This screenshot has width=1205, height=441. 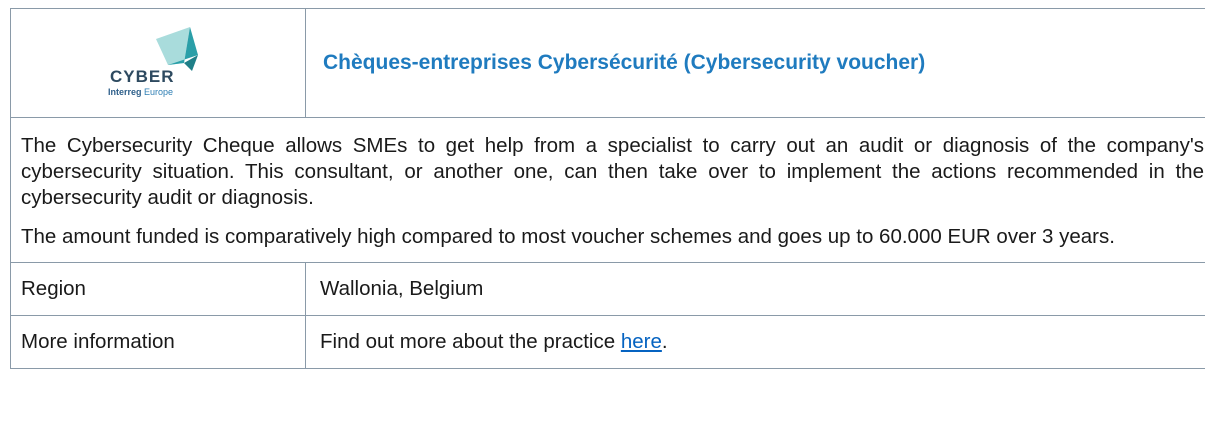 I want to click on logo-subtitle-bold: Interreg, so click(x=125, y=91).